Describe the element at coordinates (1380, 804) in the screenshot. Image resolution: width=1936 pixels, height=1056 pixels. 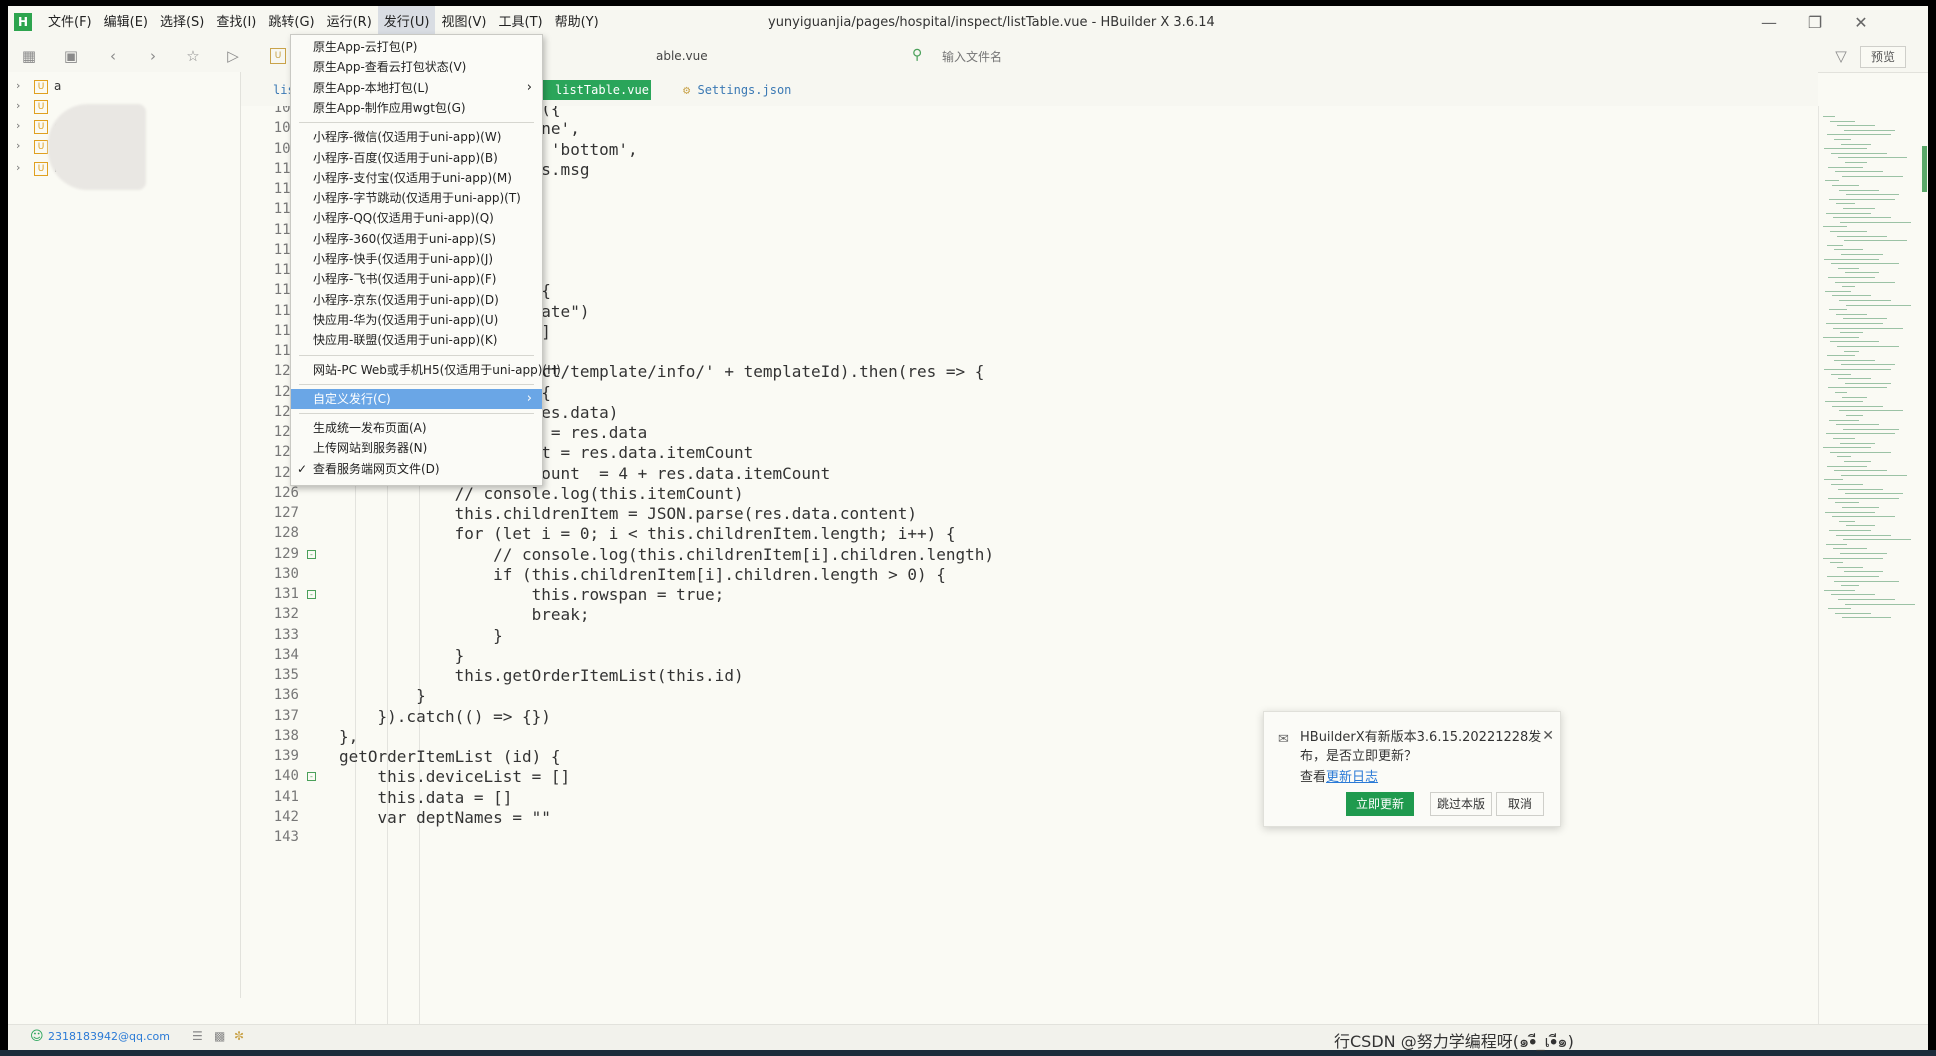
I see `update-now-button: 立即更新` at that location.